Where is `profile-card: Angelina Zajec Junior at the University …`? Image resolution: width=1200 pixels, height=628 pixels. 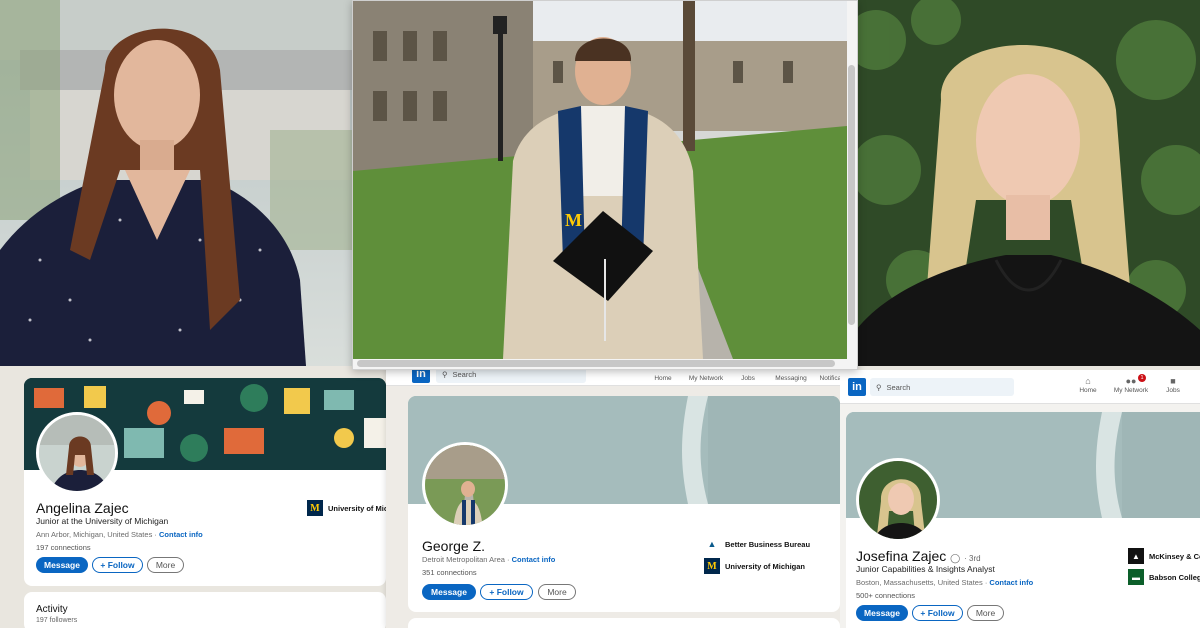 profile-card: Angelina Zajec Junior at the University … is located at coordinates (205, 482).